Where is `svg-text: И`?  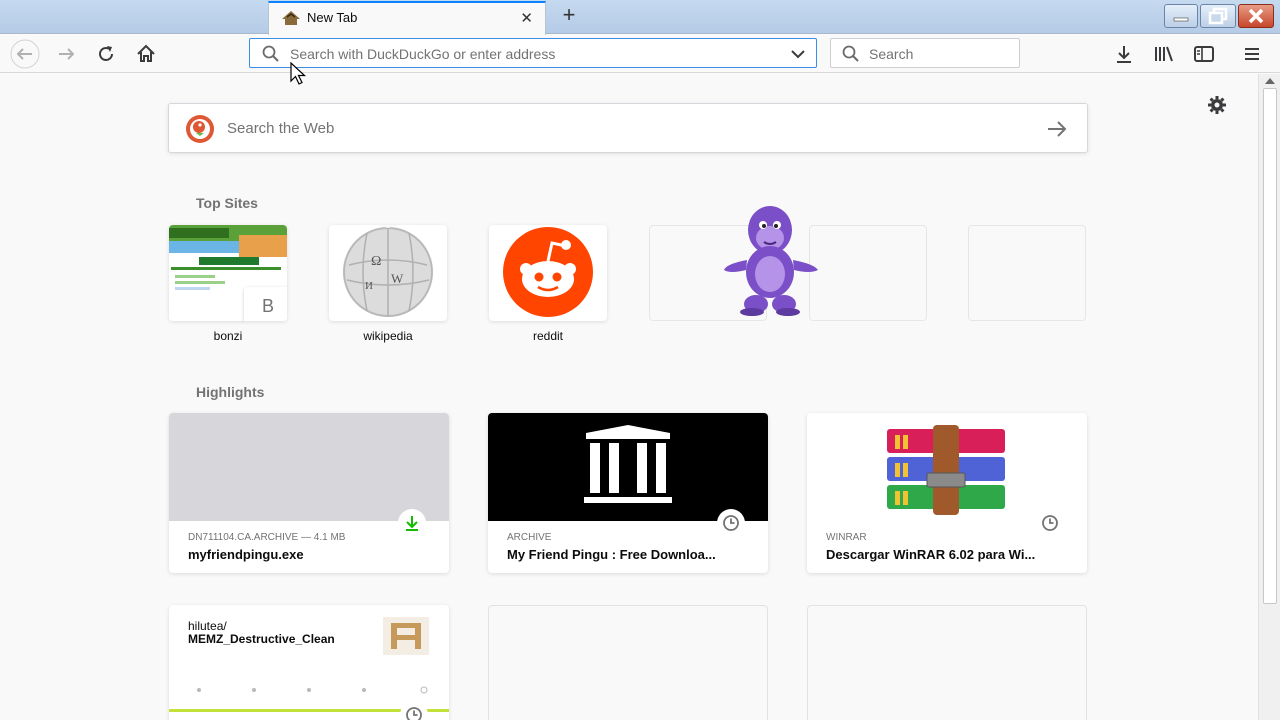 svg-text: И is located at coordinates (369, 286).